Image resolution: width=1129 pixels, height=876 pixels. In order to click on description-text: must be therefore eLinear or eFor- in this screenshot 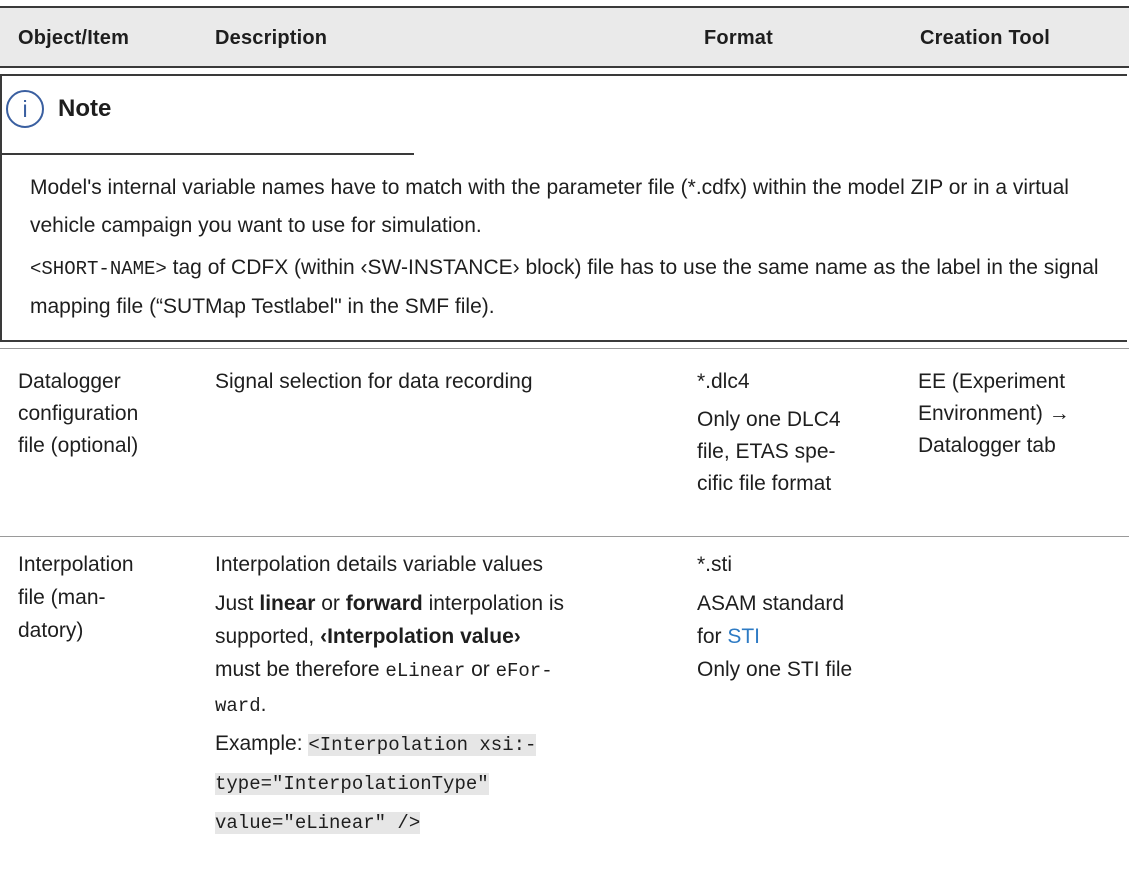, I will do `click(384, 670)`.